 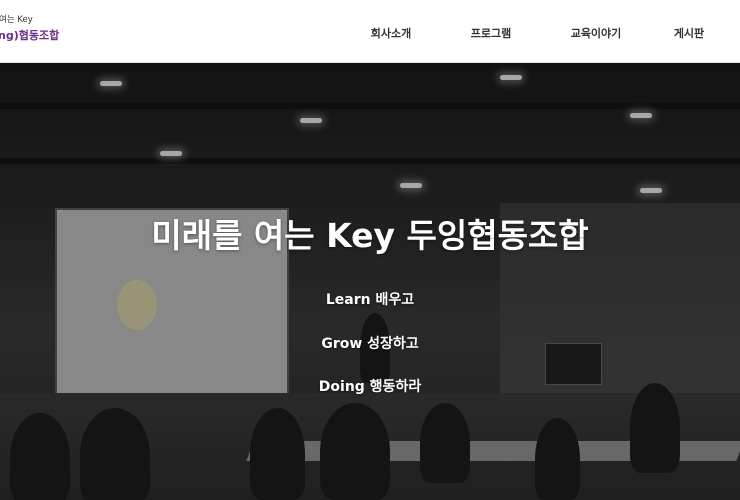 I want to click on logo-brand: ng)협동조합, so click(x=30, y=35).